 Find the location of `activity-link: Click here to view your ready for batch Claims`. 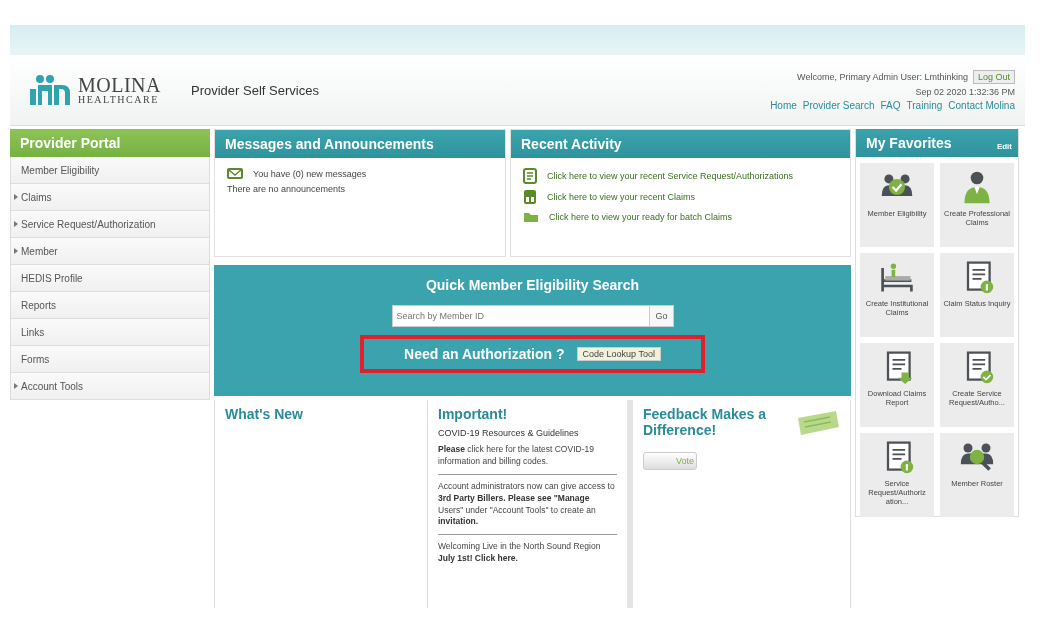

activity-link: Click here to view your ready for batch Claims is located at coordinates (641, 216).